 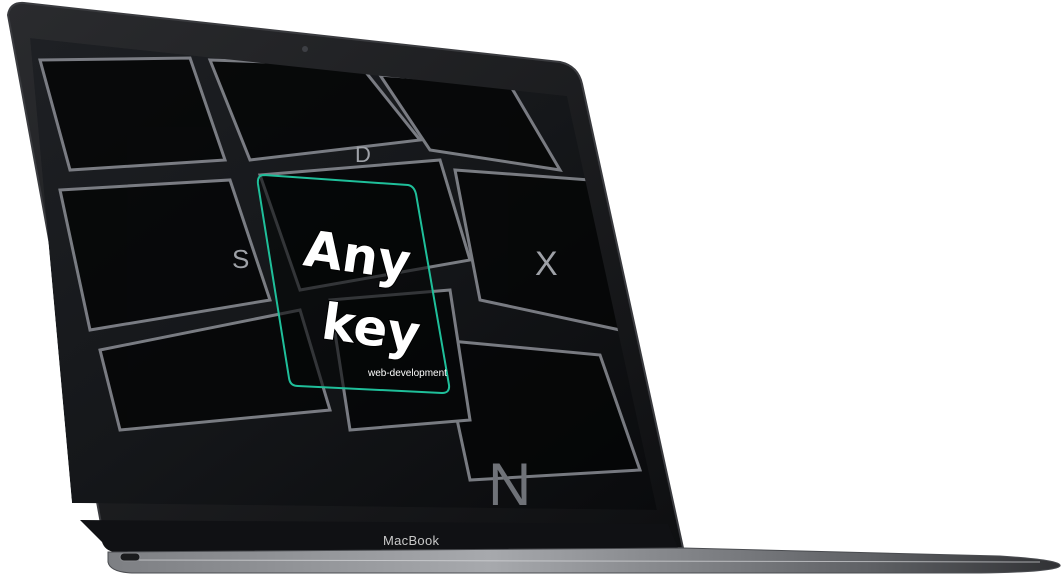 What do you see at coordinates (411, 540) in the screenshot?
I see `brand-label: MacBook` at bounding box center [411, 540].